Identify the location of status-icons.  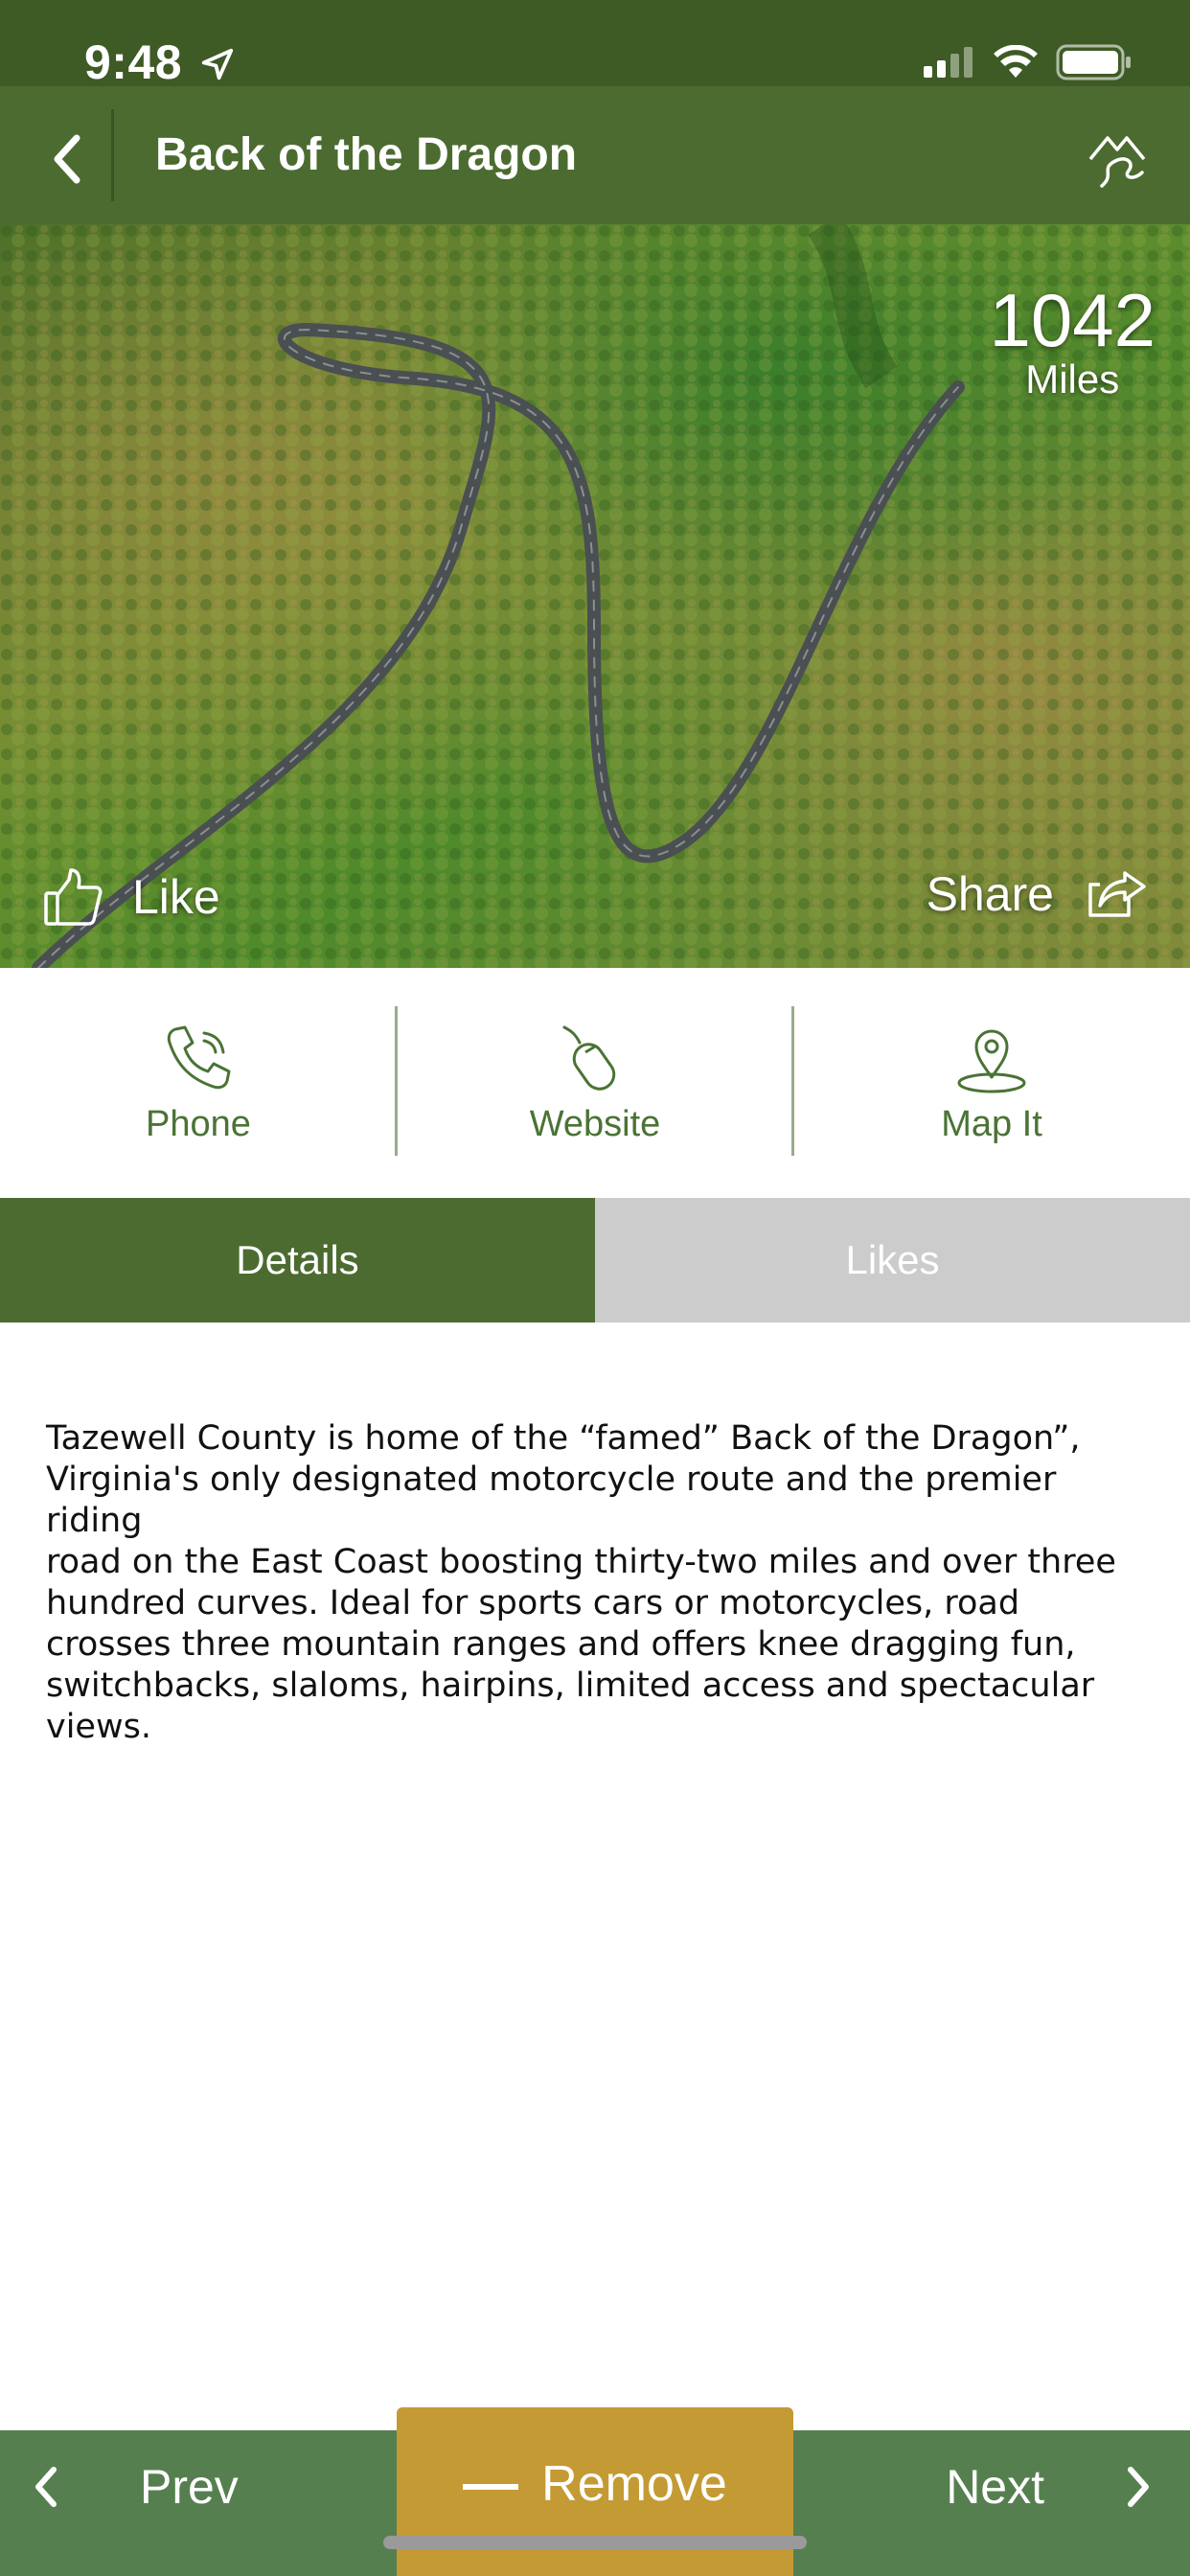
(1029, 62).